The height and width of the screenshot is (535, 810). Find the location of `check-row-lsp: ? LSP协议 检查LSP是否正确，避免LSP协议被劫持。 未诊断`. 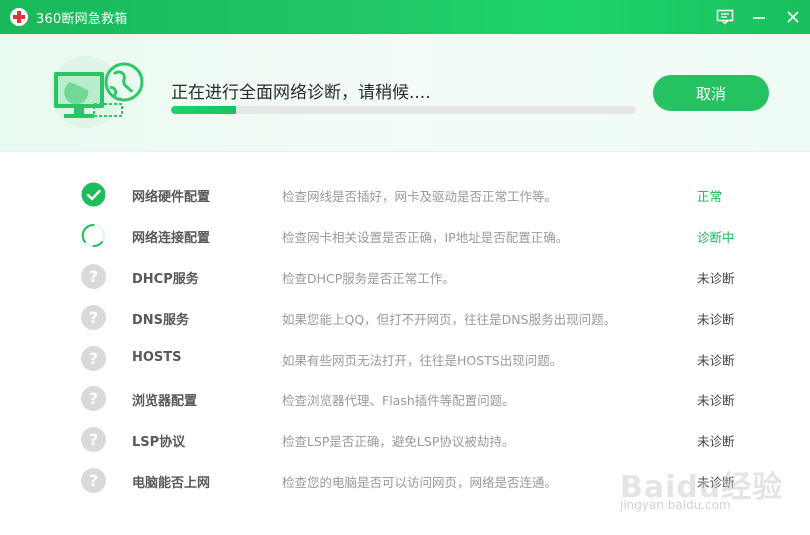

check-row-lsp: ? LSP协议 检查LSP是否正确，避免LSP协议被劫持。 未诊断 is located at coordinates (405, 439).